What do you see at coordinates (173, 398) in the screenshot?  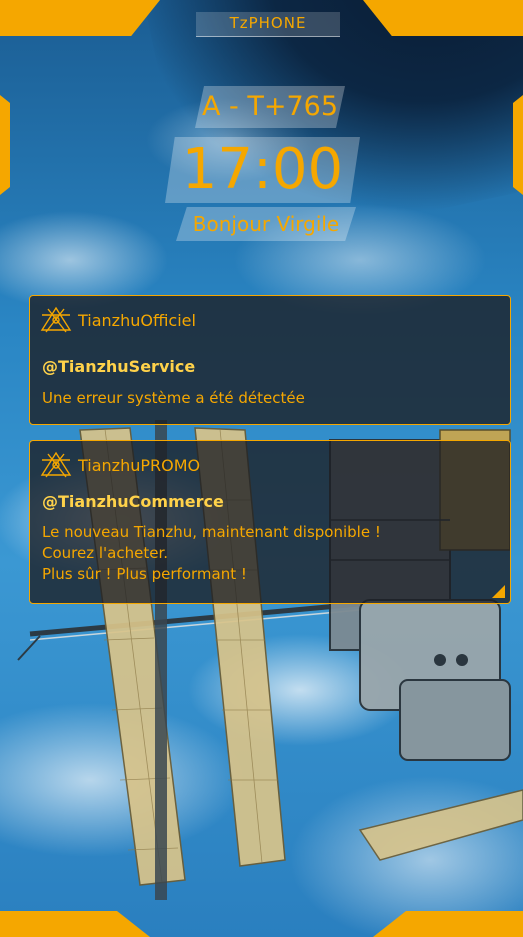 I see `notification-message: Une erreur système a été détectée` at bounding box center [173, 398].